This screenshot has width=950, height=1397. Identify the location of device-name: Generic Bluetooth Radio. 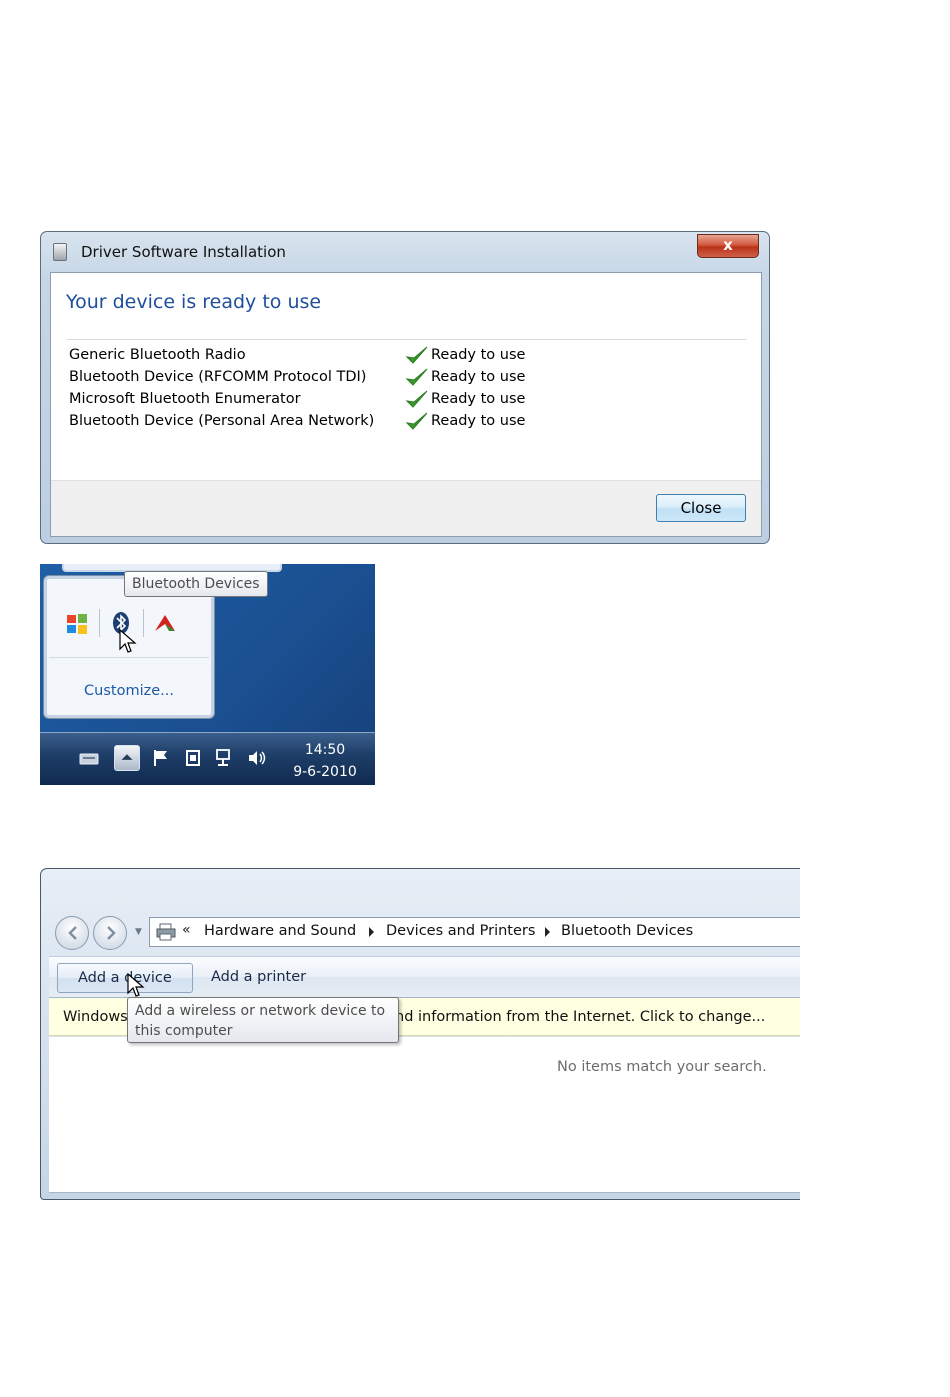
(157, 355).